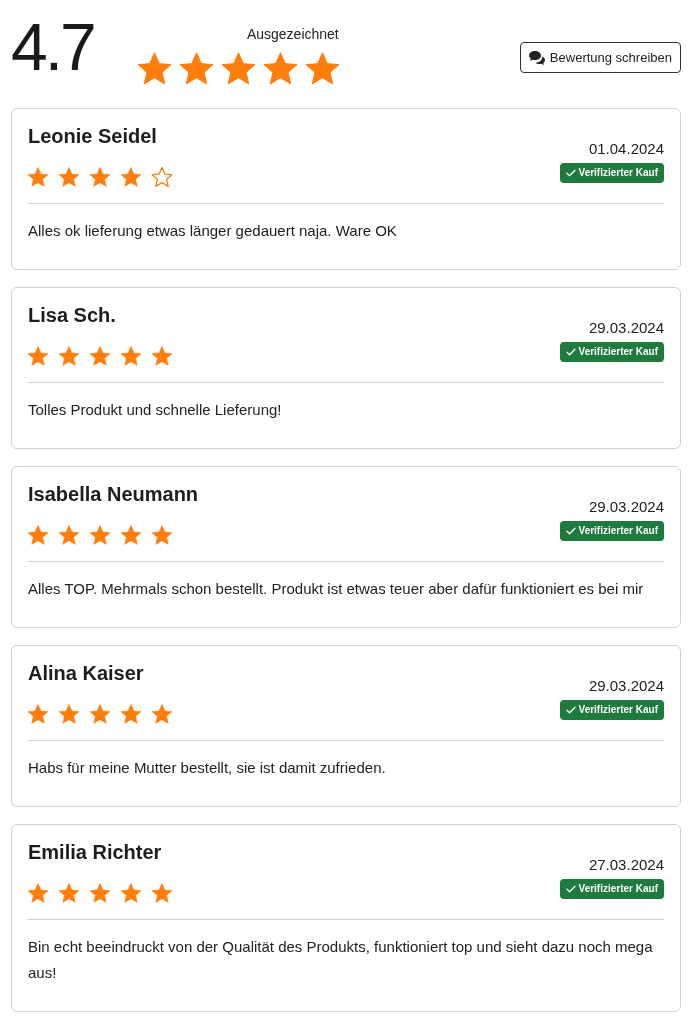  What do you see at coordinates (86, 673) in the screenshot?
I see `reviewer-name: Alina Kaiser` at bounding box center [86, 673].